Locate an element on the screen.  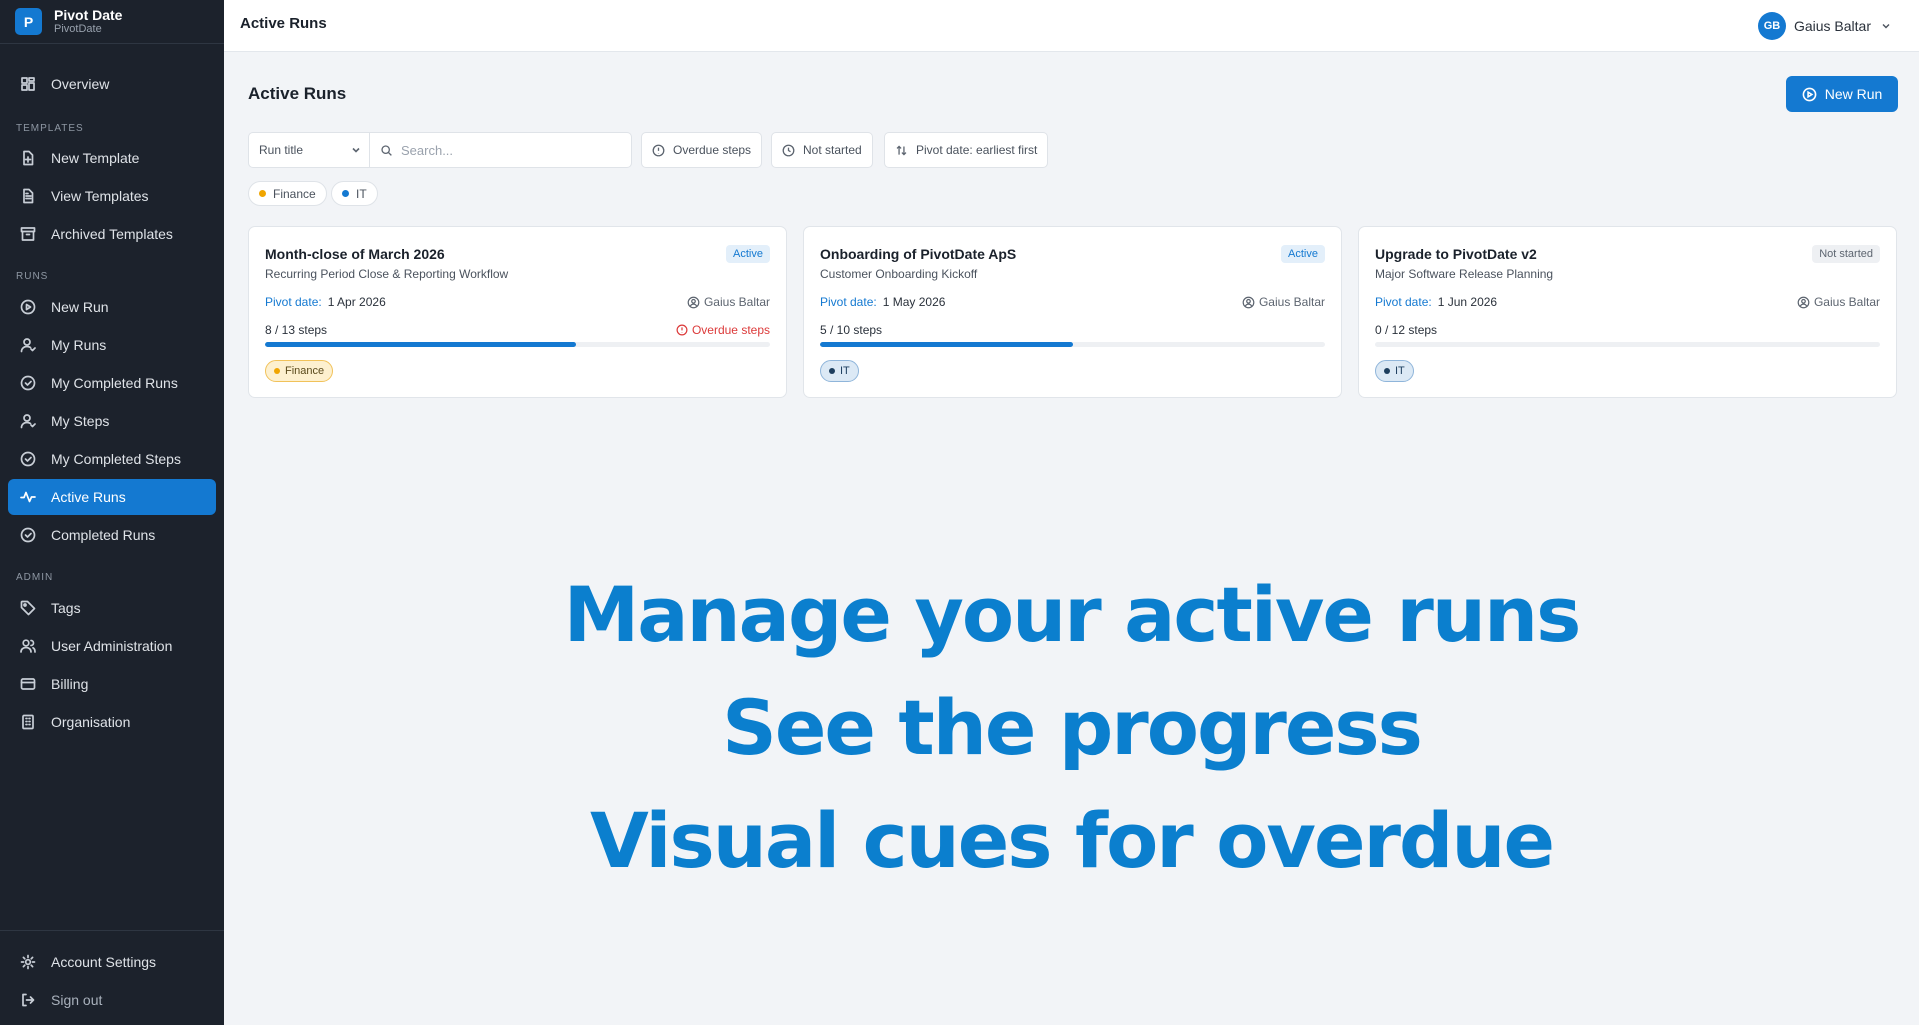
sidebar-item-account-settings: Account Settings is located at coordinates (112, 962).